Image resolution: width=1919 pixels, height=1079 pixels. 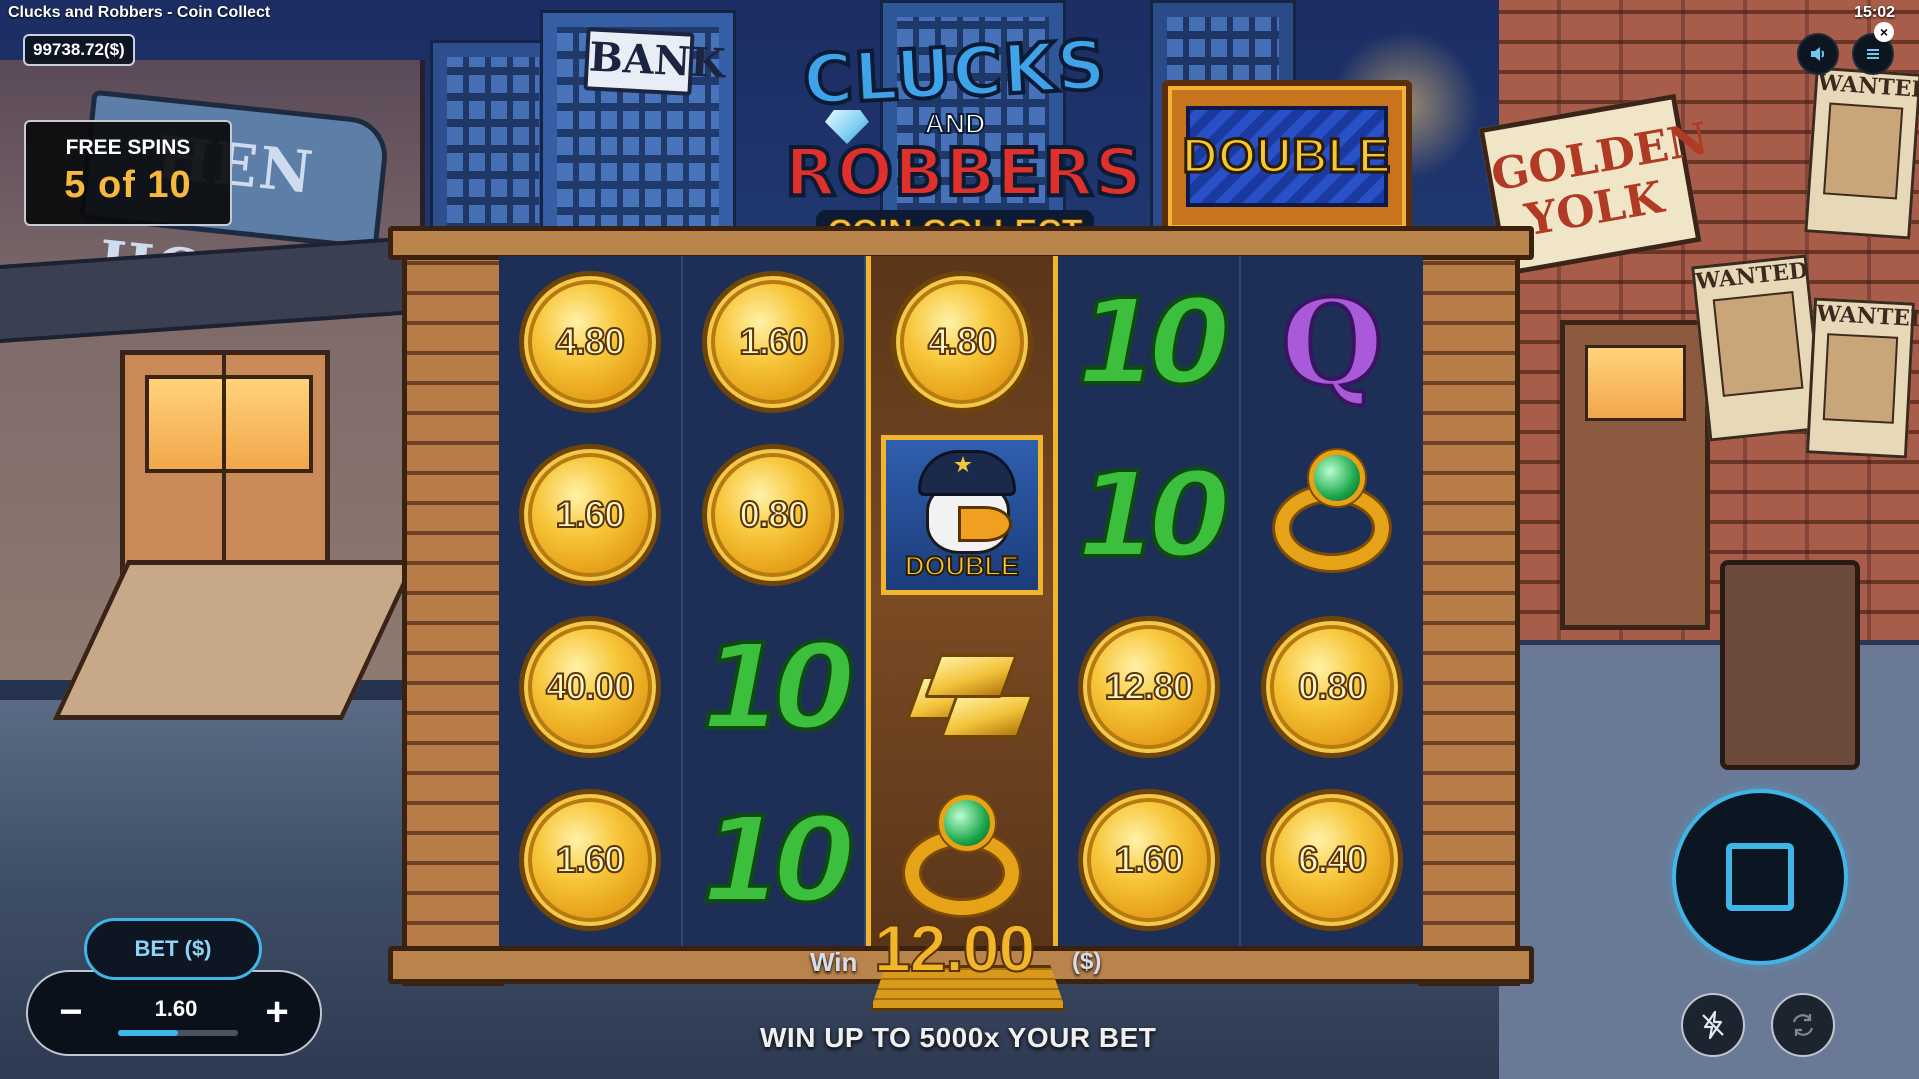 I want to click on autoplay-icon, so click(x=1803, y=1025).